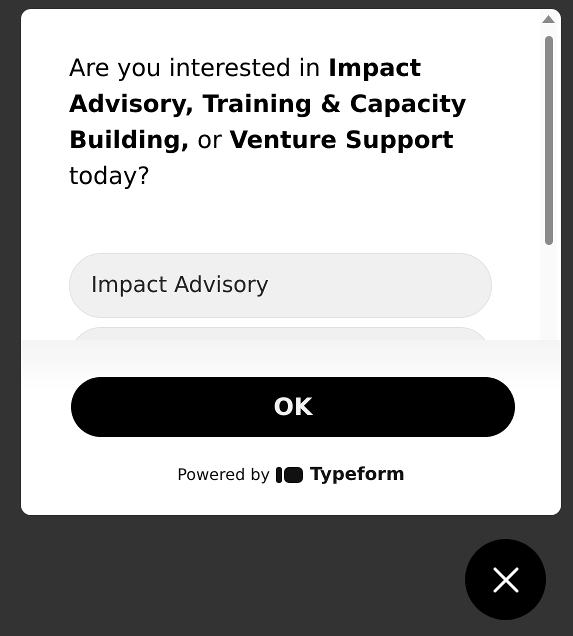 The image size is (573, 636). Describe the element at coordinates (293, 407) in the screenshot. I see `ok-button: OK` at that location.